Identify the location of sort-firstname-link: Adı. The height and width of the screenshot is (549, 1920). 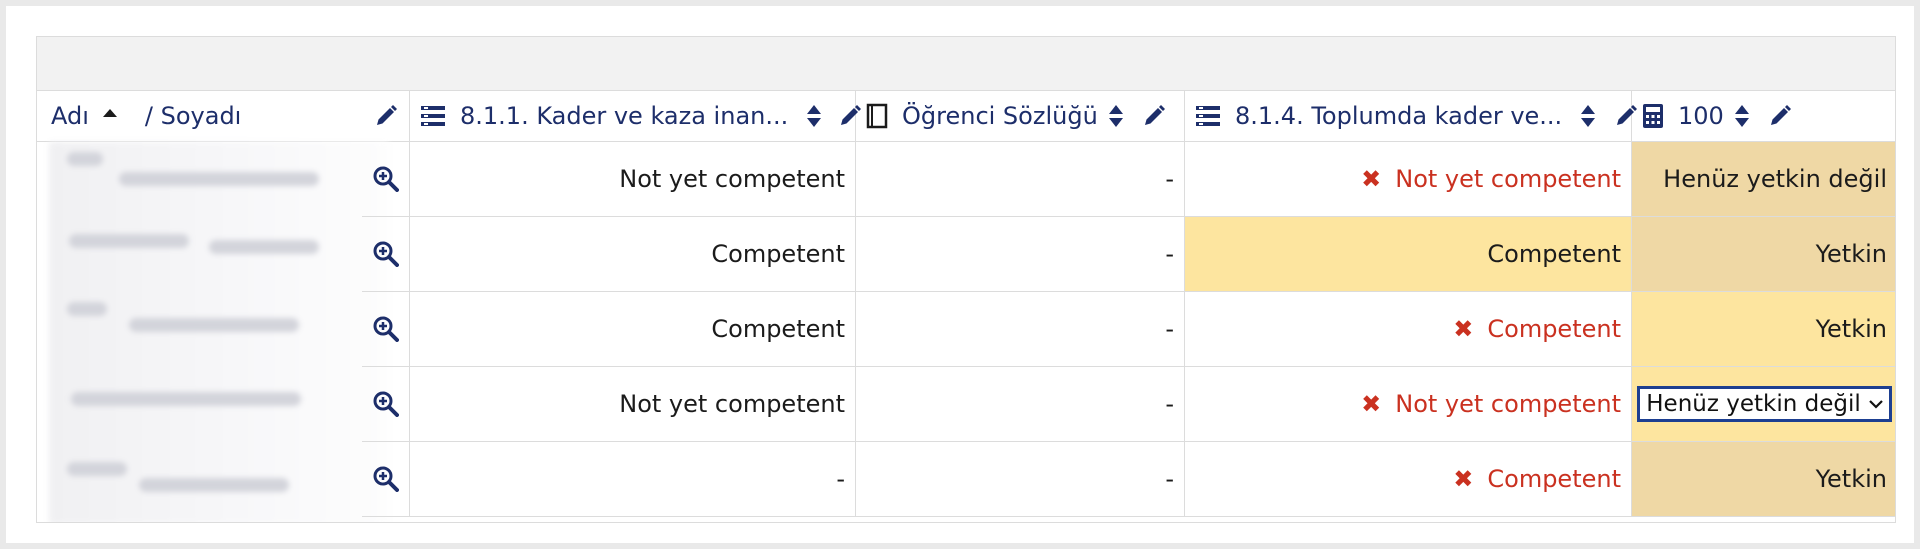
(70, 116).